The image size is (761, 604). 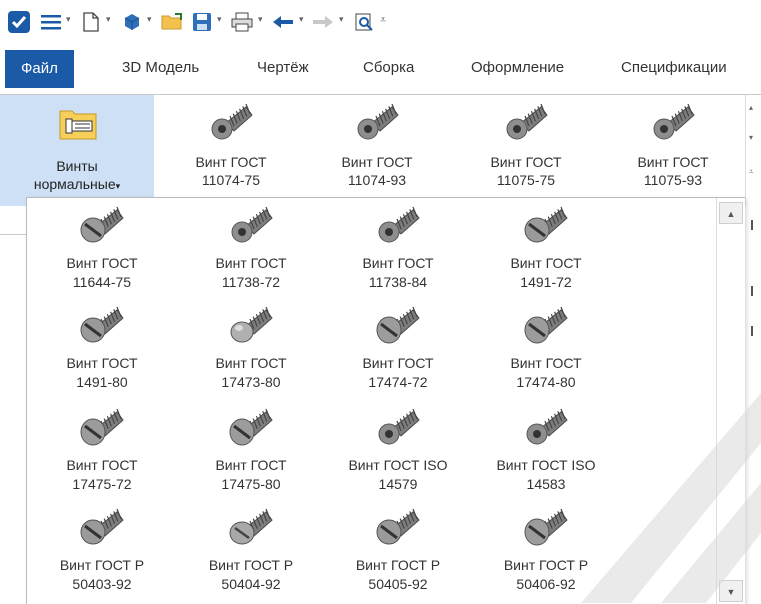 What do you see at coordinates (77, 166) in the screenshot?
I see `group-label-line1: Винты` at bounding box center [77, 166].